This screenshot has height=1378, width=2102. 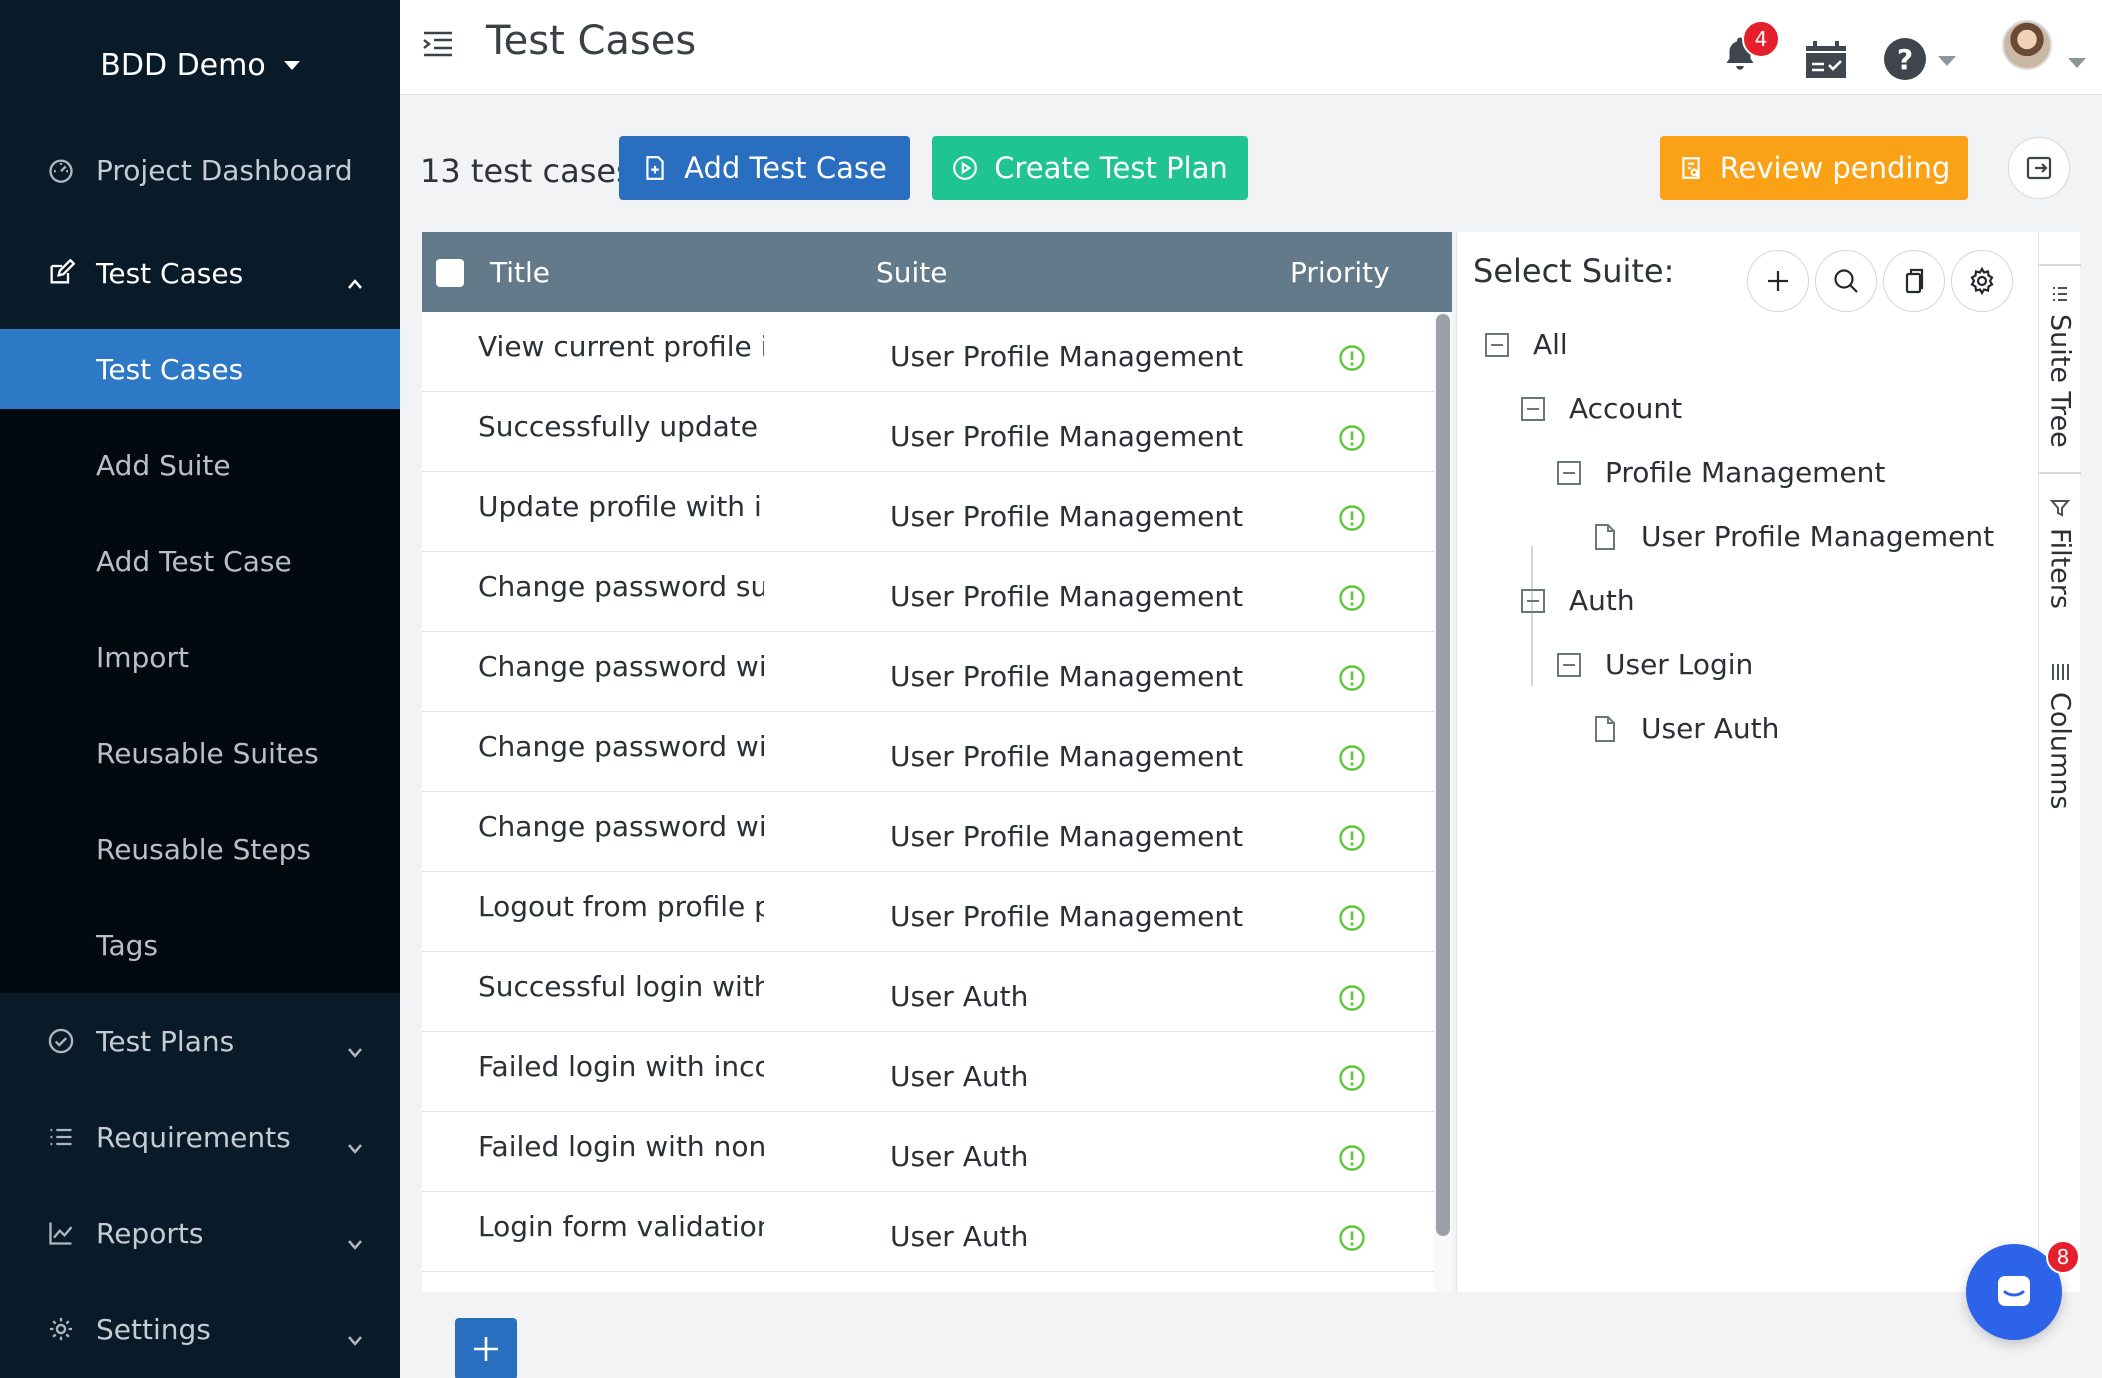 What do you see at coordinates (207, 753) in the screenshot?
I see `sidebar-subitem-label: Reusable Suites` at bounding box center [207, 753].